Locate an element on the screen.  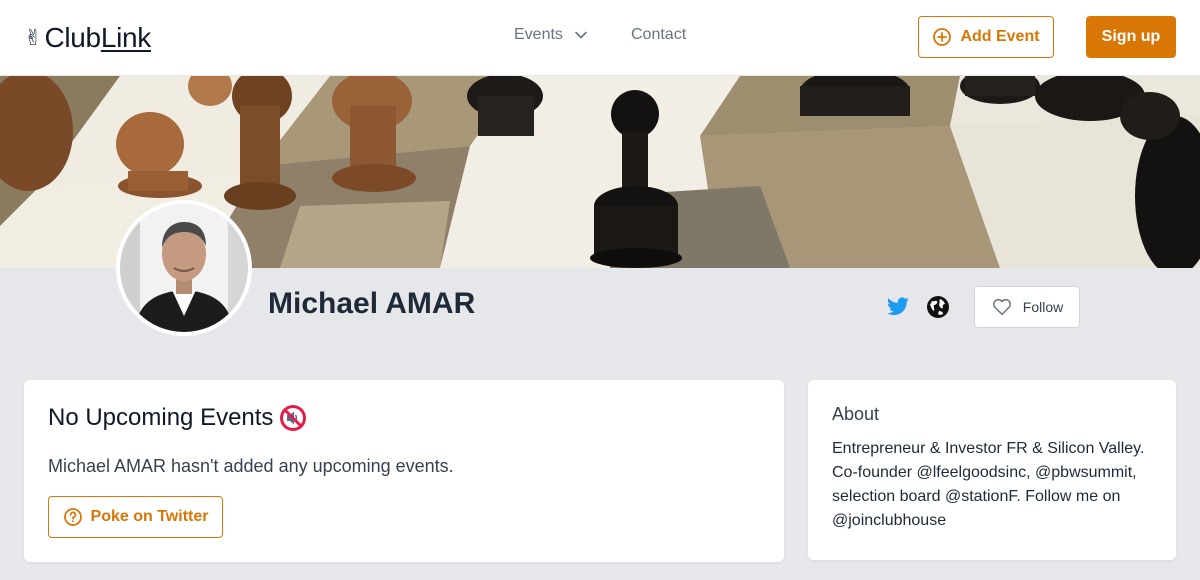
nav-events-dropdown: Events is located at coordinates (551, 35).